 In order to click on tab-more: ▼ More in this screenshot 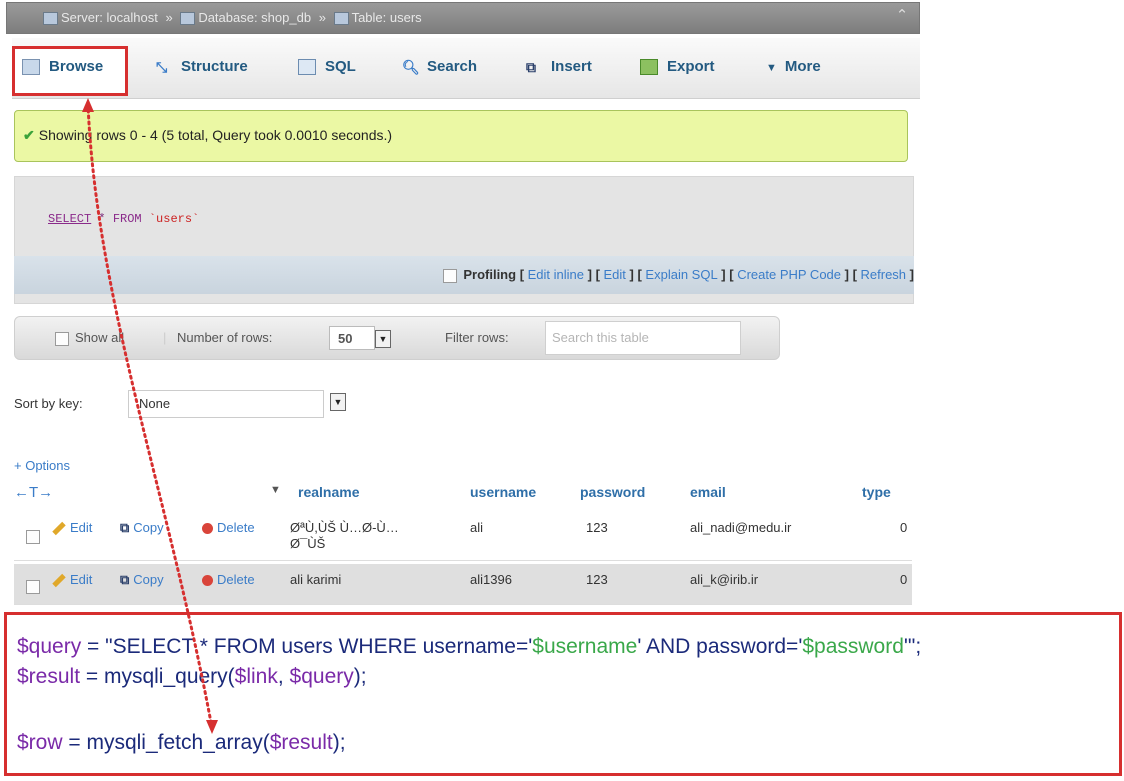, I will do `click(793, 67)`.